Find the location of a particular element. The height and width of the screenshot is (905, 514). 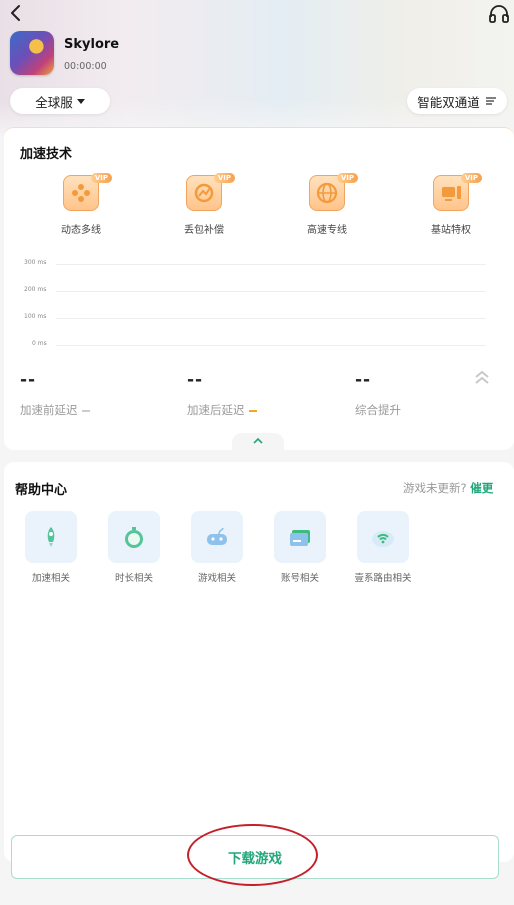

computer-tower-icon: VIP is located at coordinates (457, 192).